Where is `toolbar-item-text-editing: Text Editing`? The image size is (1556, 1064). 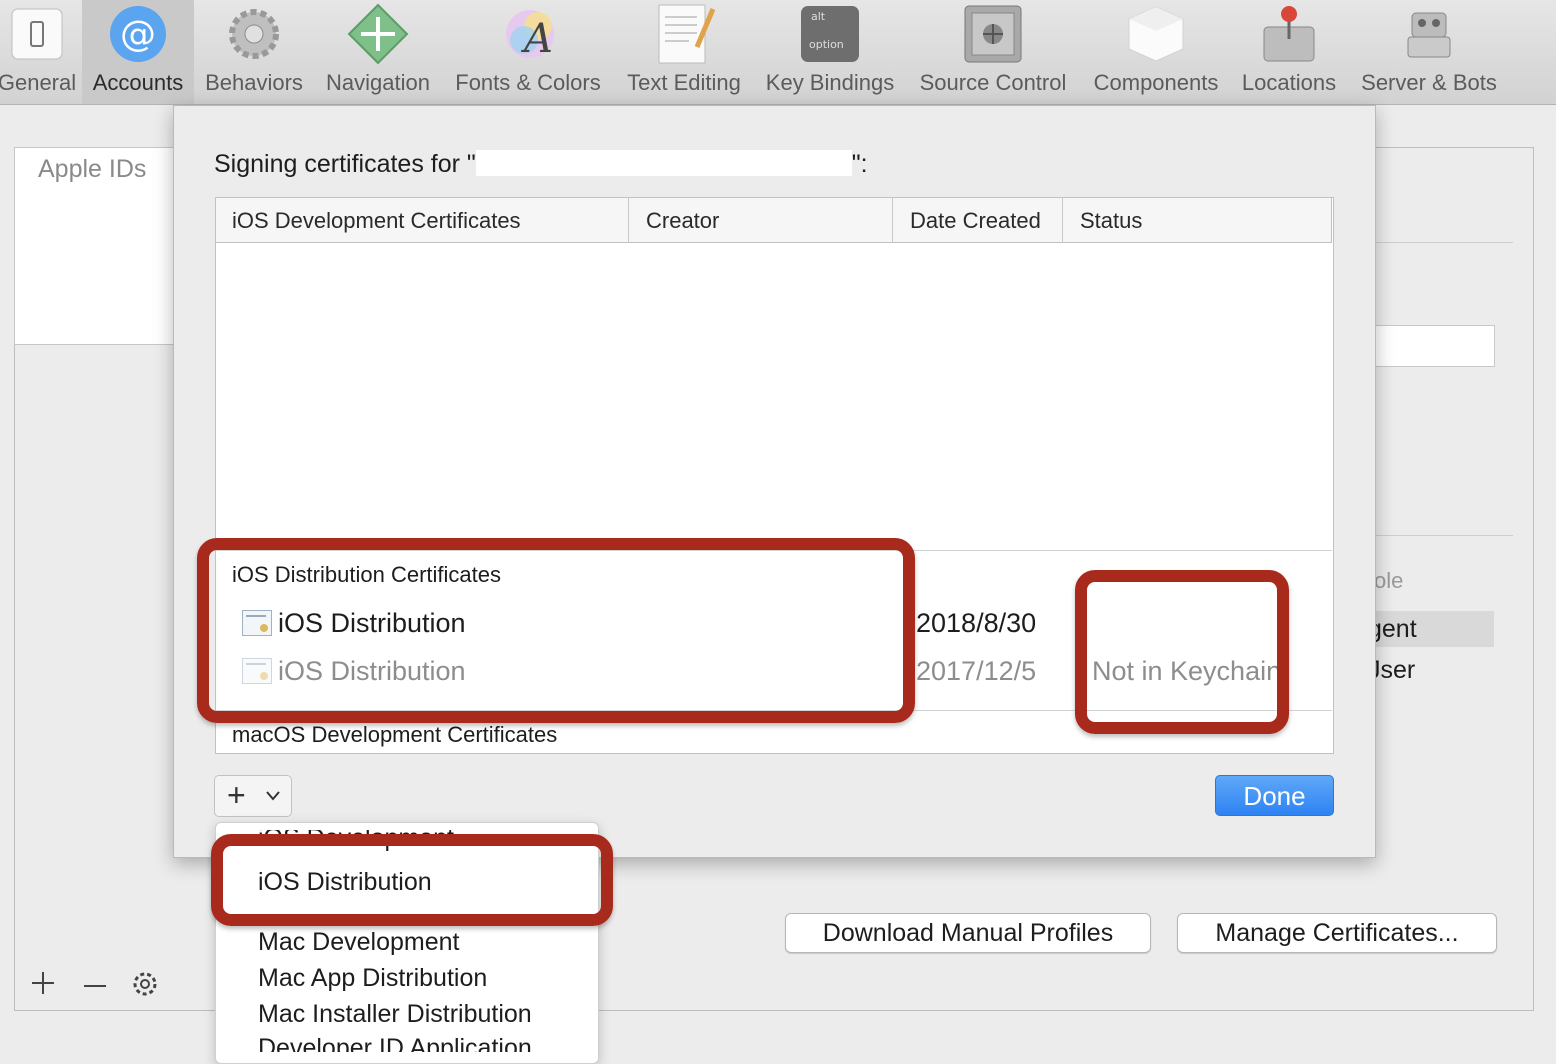 toolbar-item-text-editing: Text Editing is located at coordinates (684, 52).